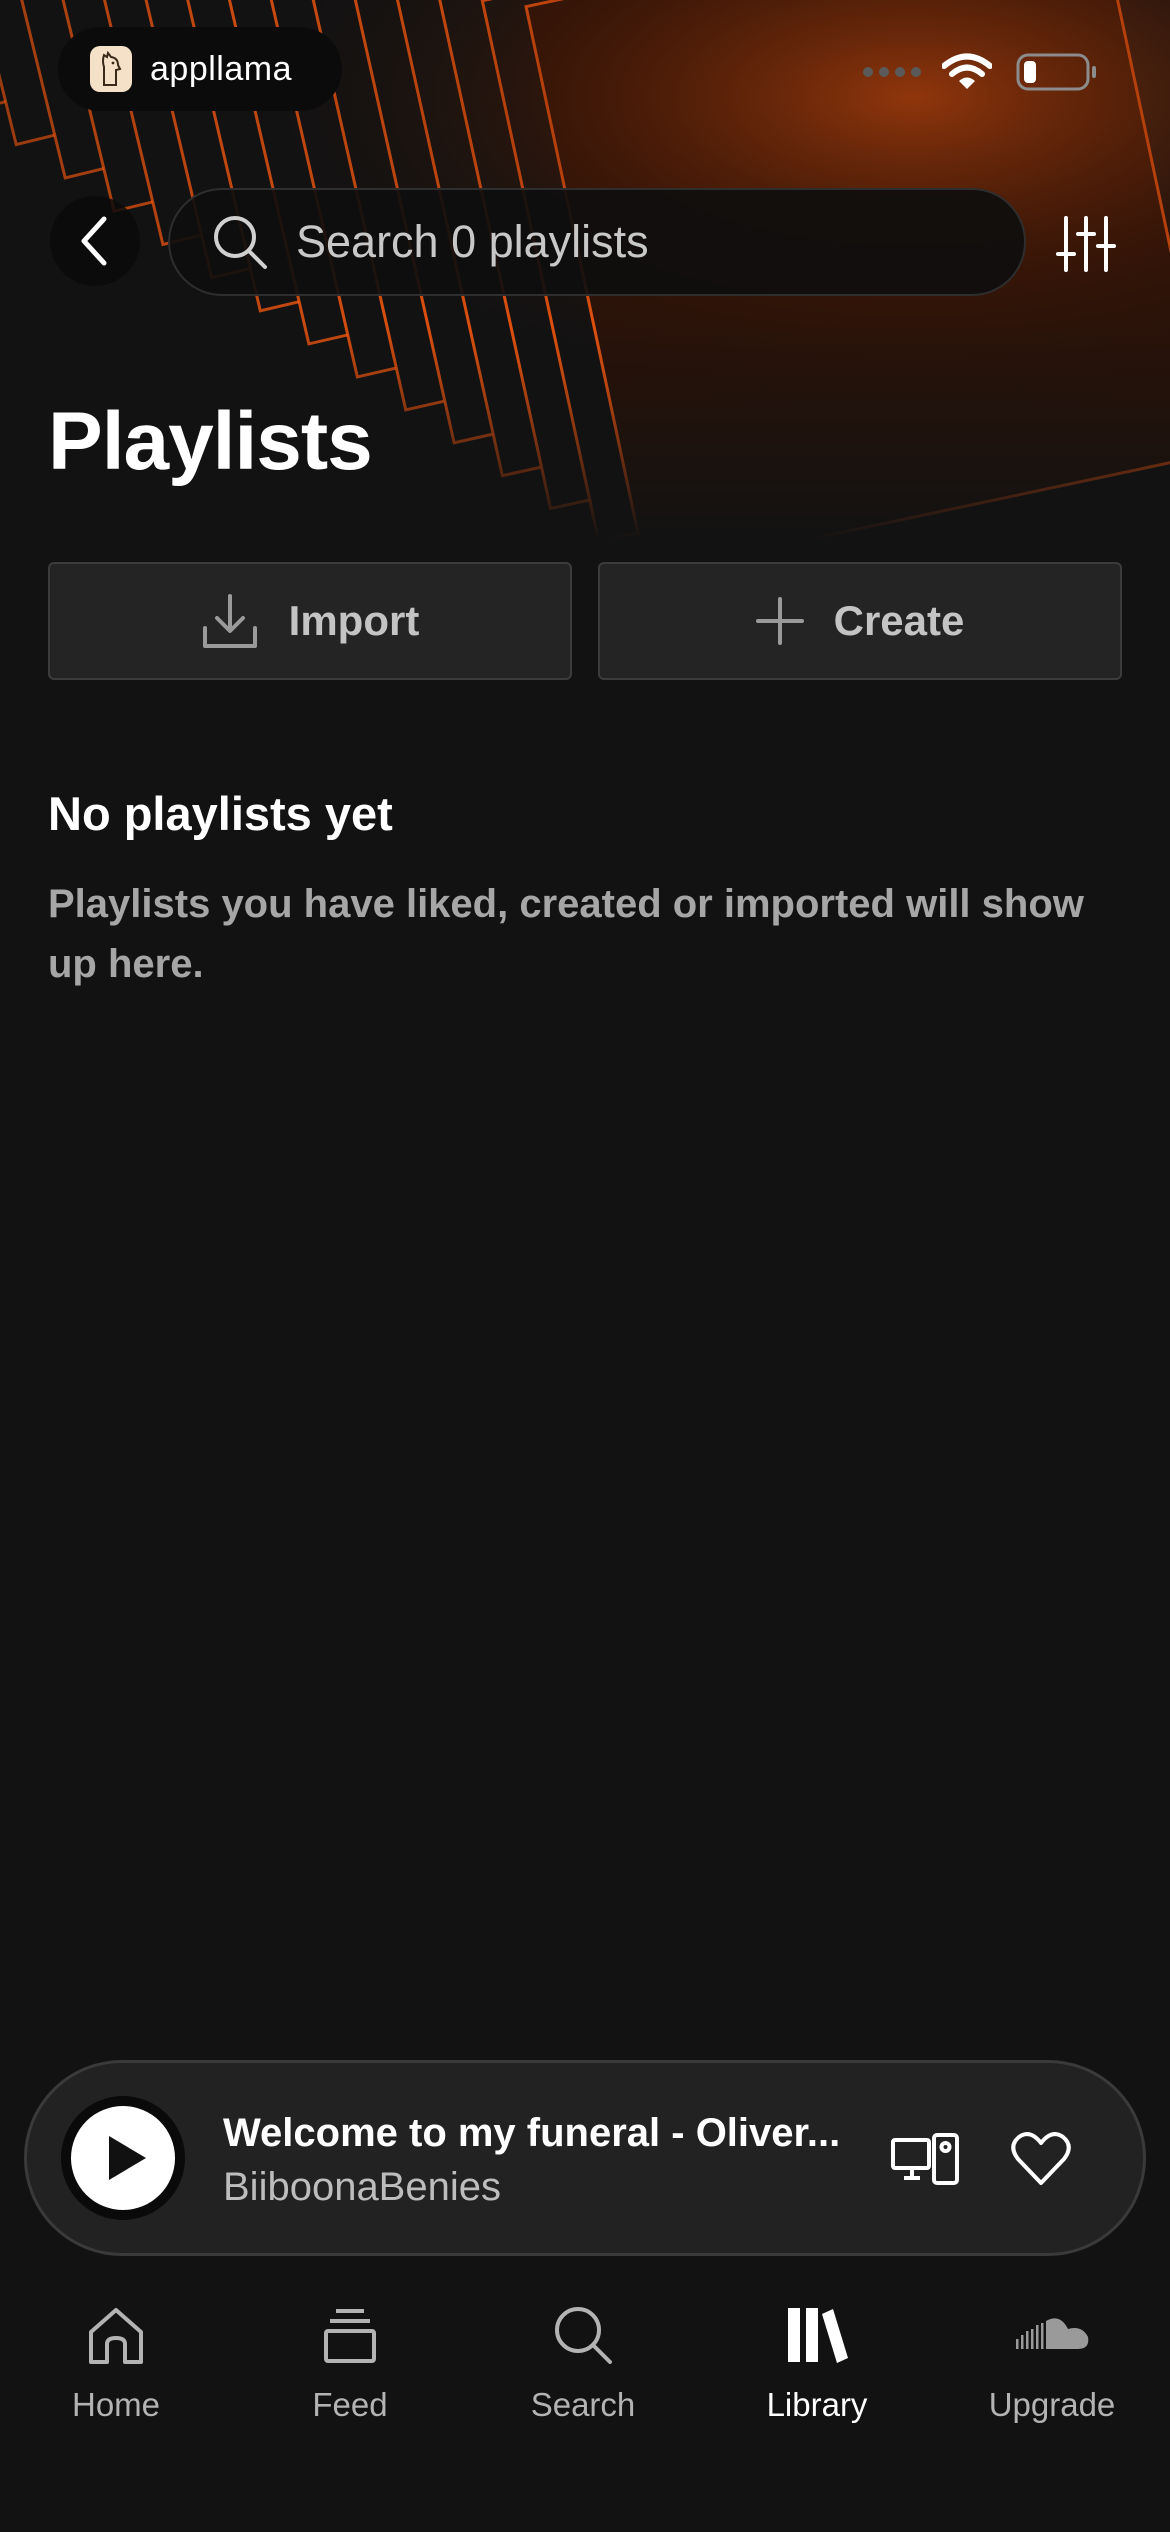 This screenshot has width=1170, height=2532. Describe the element at coordinates (210, 441) in the screenshot. I see `page-title: Playlists` at that location.